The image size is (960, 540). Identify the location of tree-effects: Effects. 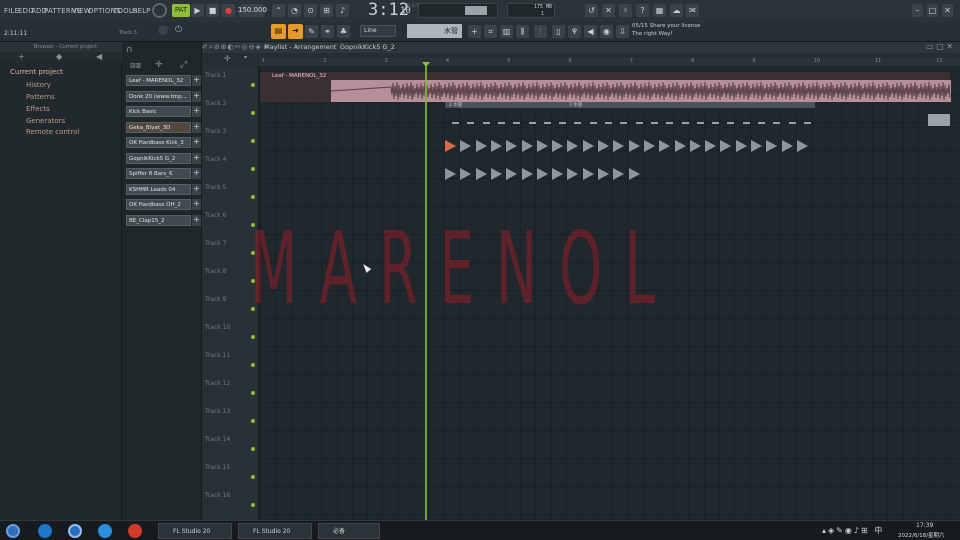
(38, 109).